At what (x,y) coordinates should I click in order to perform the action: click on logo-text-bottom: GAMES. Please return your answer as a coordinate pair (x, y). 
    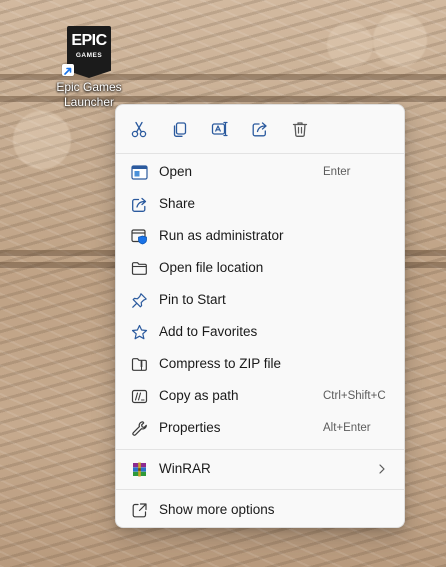
    Looking at the image, I should click on (89, 55).